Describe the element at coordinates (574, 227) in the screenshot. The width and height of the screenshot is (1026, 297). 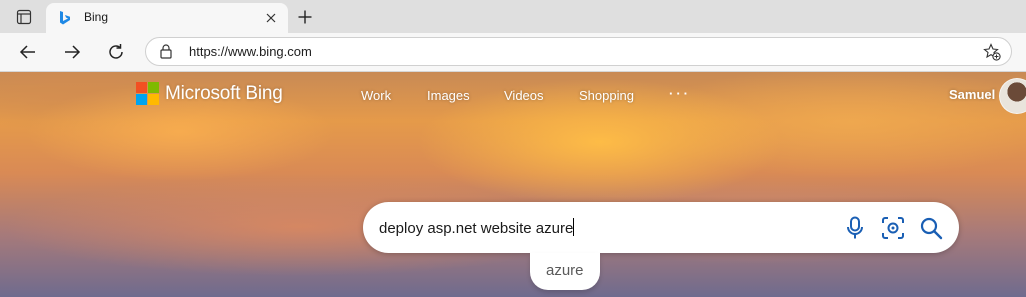
I see `text-caret` at that location.